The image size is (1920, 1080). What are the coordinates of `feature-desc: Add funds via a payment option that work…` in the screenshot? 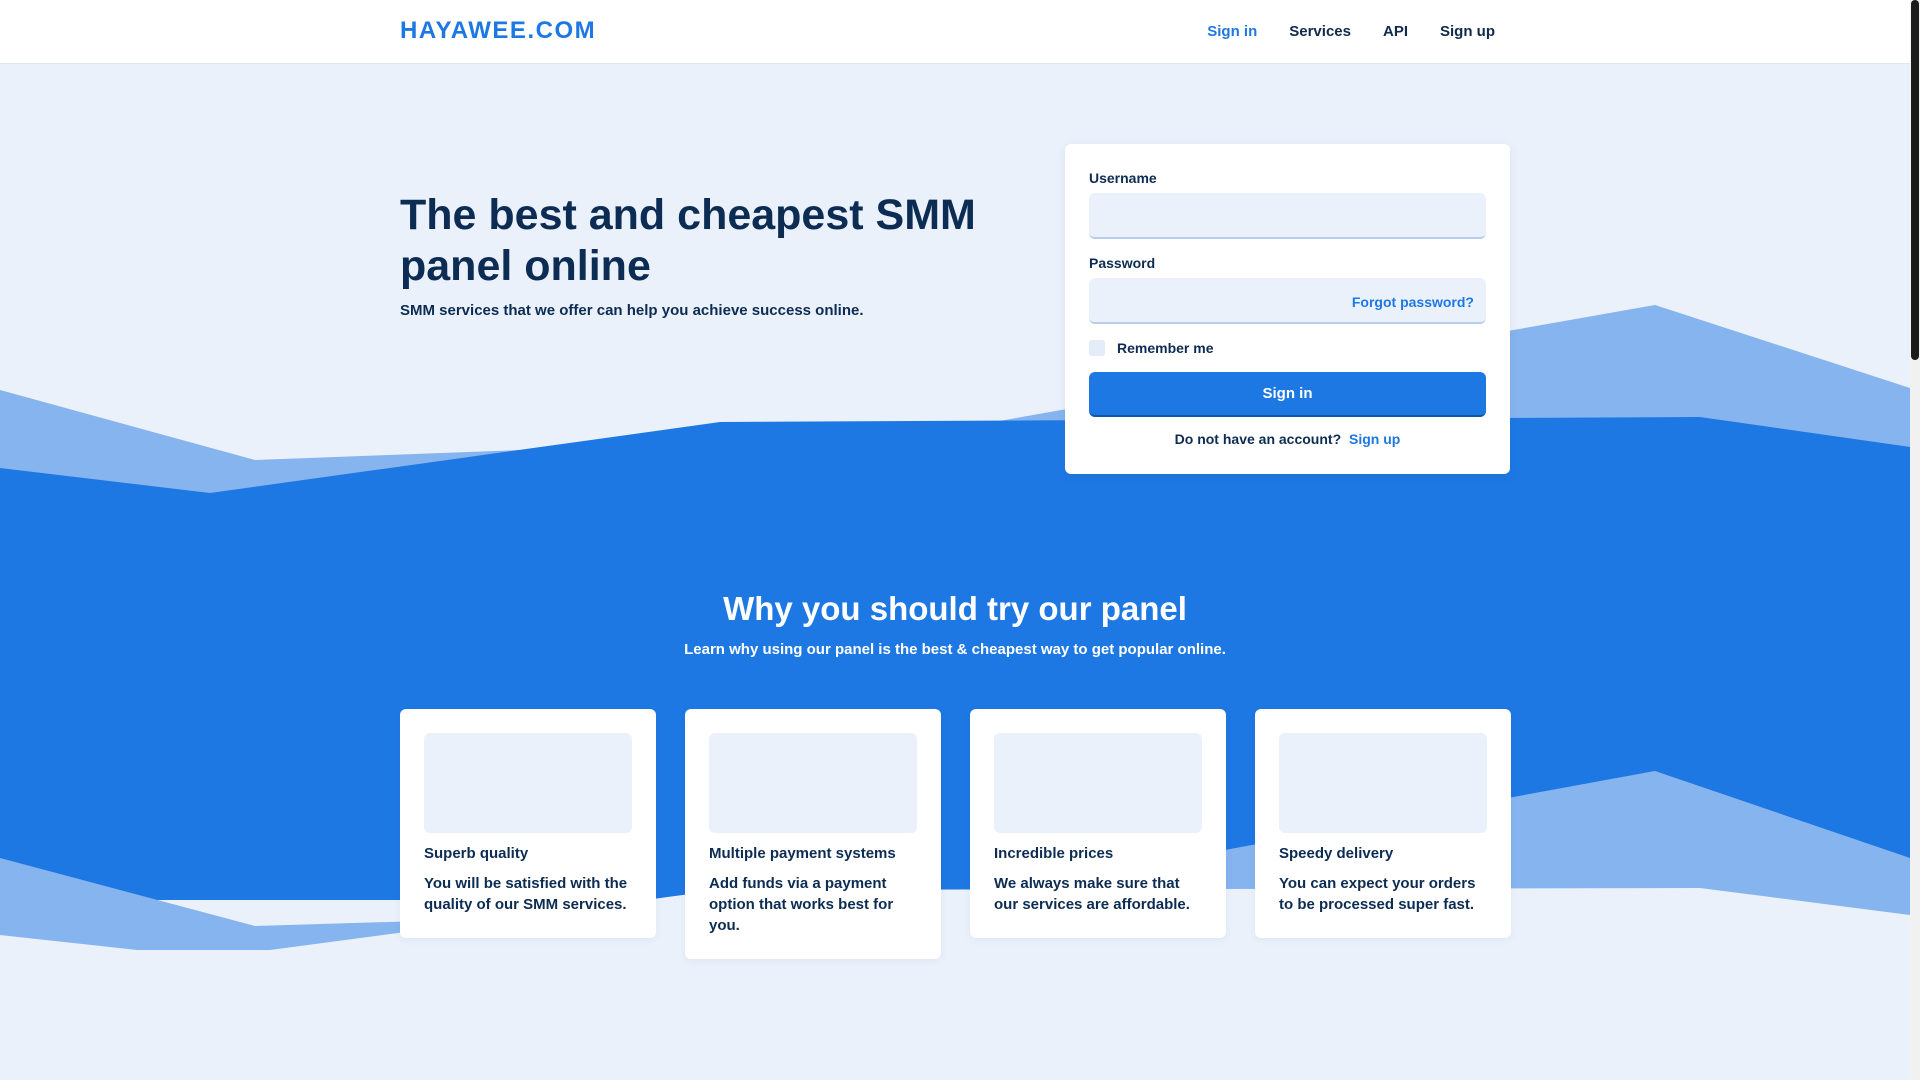 It's located at (801, 904).